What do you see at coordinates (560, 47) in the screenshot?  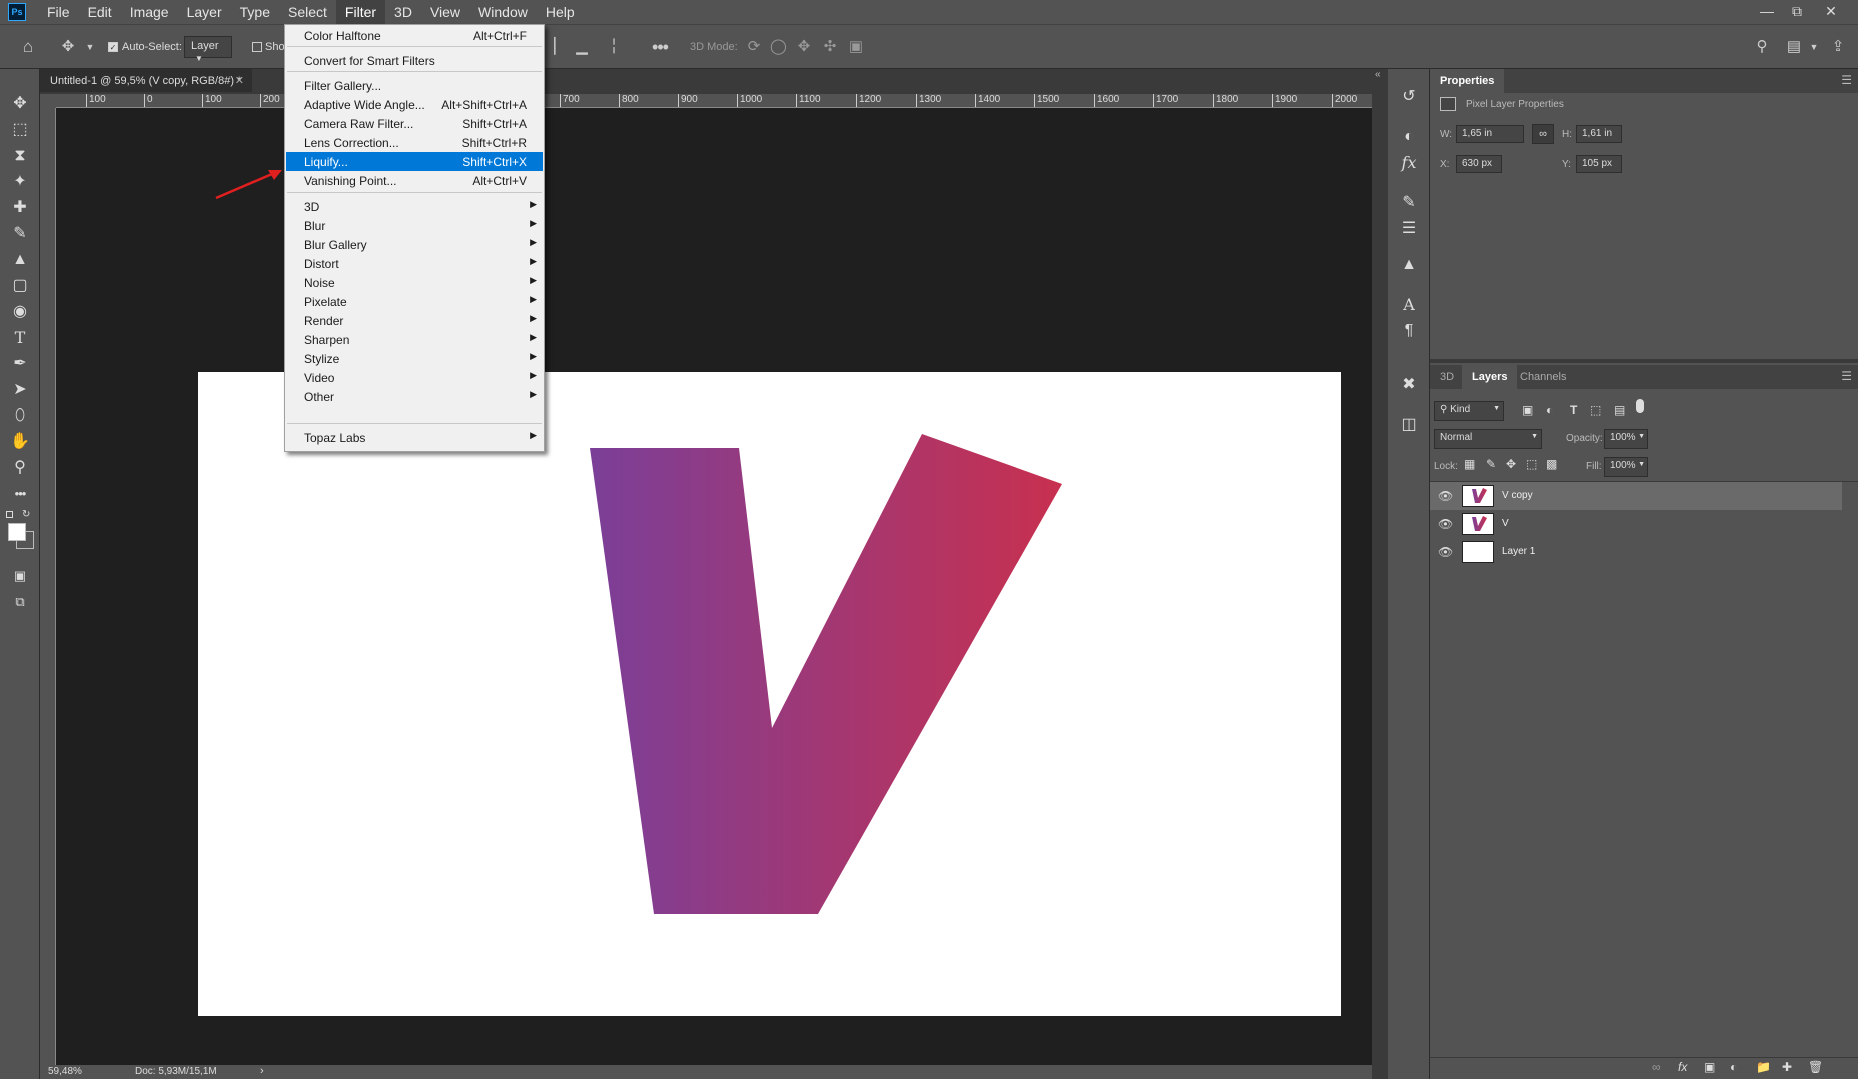 I see `align-top-icon: ▏` at bounding box center [560, 47].